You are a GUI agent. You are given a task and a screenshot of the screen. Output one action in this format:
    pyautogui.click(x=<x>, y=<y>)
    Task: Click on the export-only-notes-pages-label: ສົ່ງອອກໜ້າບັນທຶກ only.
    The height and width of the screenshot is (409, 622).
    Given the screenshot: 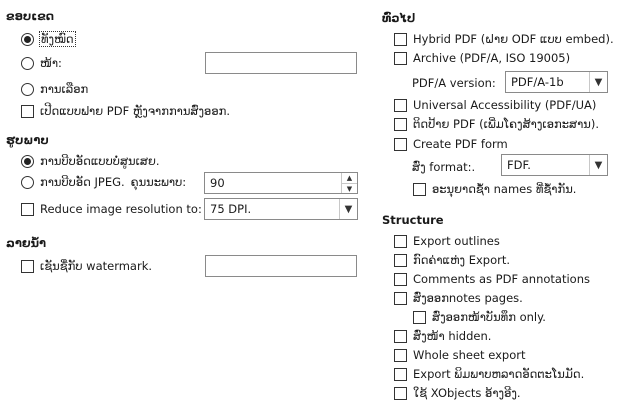 What is the action you would take?
    pyautogui.click(x=489, y=317)
    